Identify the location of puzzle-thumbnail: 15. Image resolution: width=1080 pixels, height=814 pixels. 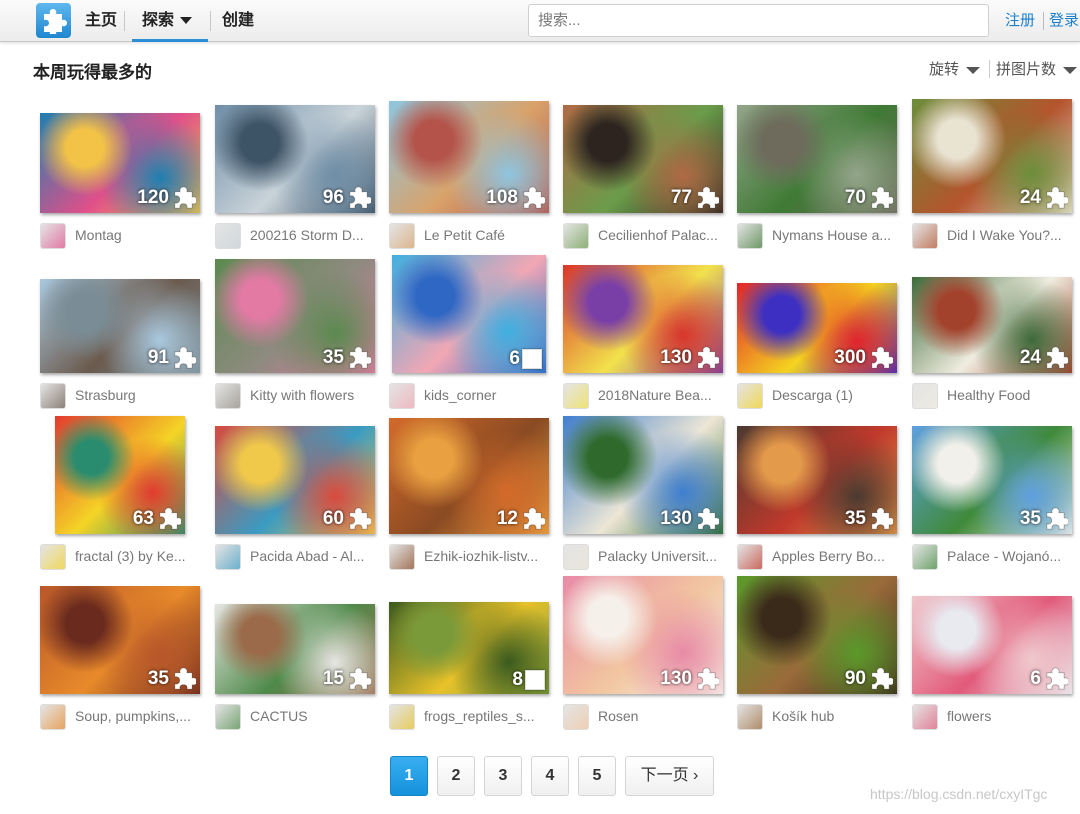
(295, 649).